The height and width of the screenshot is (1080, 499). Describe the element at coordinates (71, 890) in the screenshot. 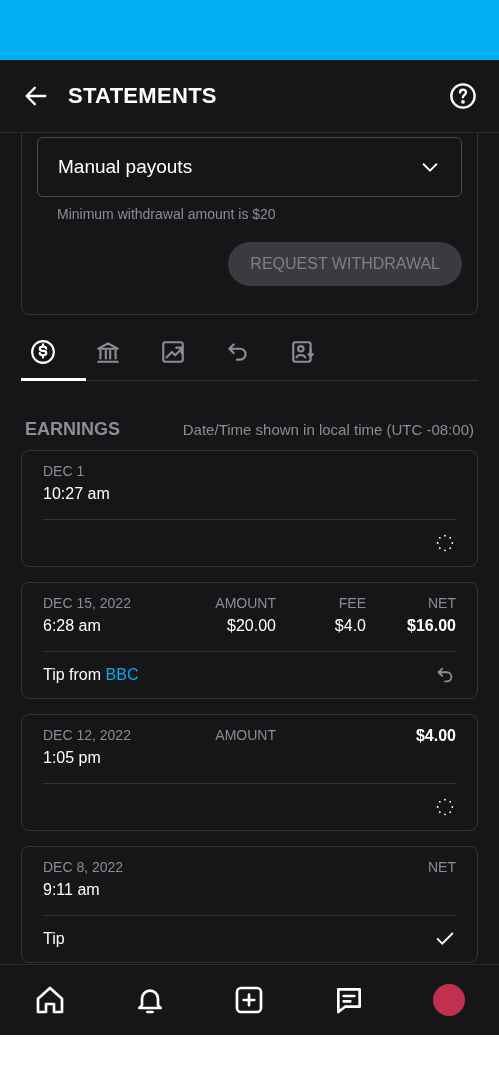

I see `transaction-time: 9:11 am` at that location.